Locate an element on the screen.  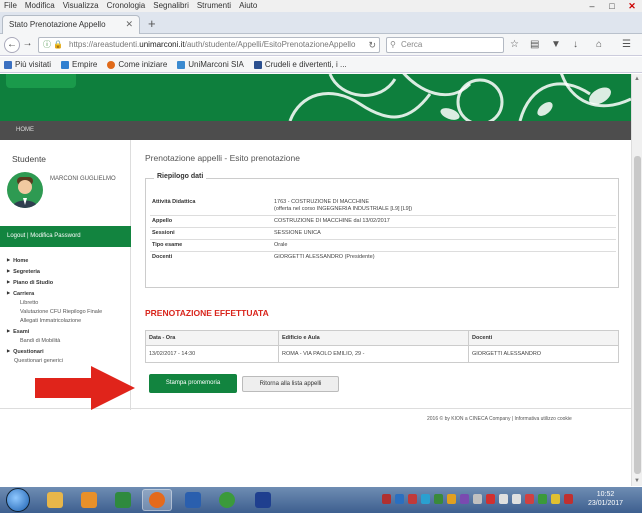
summary-value: COSTRUZIONE DI MACCHINE dal 13/02/2017 is located at coordinates (332, 221).